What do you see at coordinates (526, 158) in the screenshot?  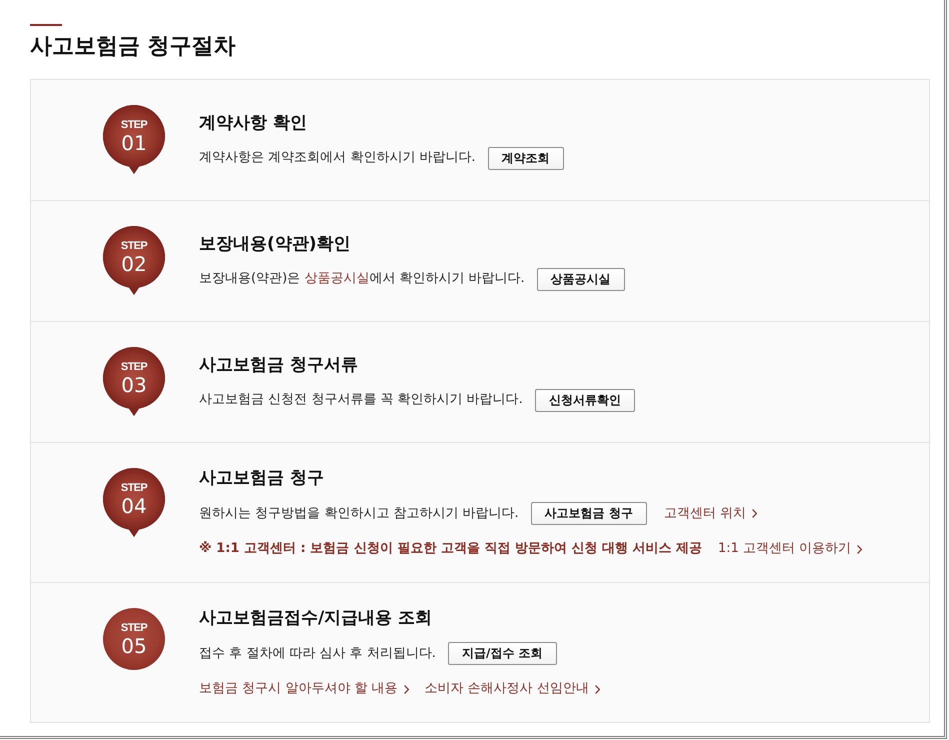 I see `action-button: 계약조회` at bounding box center [526, 158].